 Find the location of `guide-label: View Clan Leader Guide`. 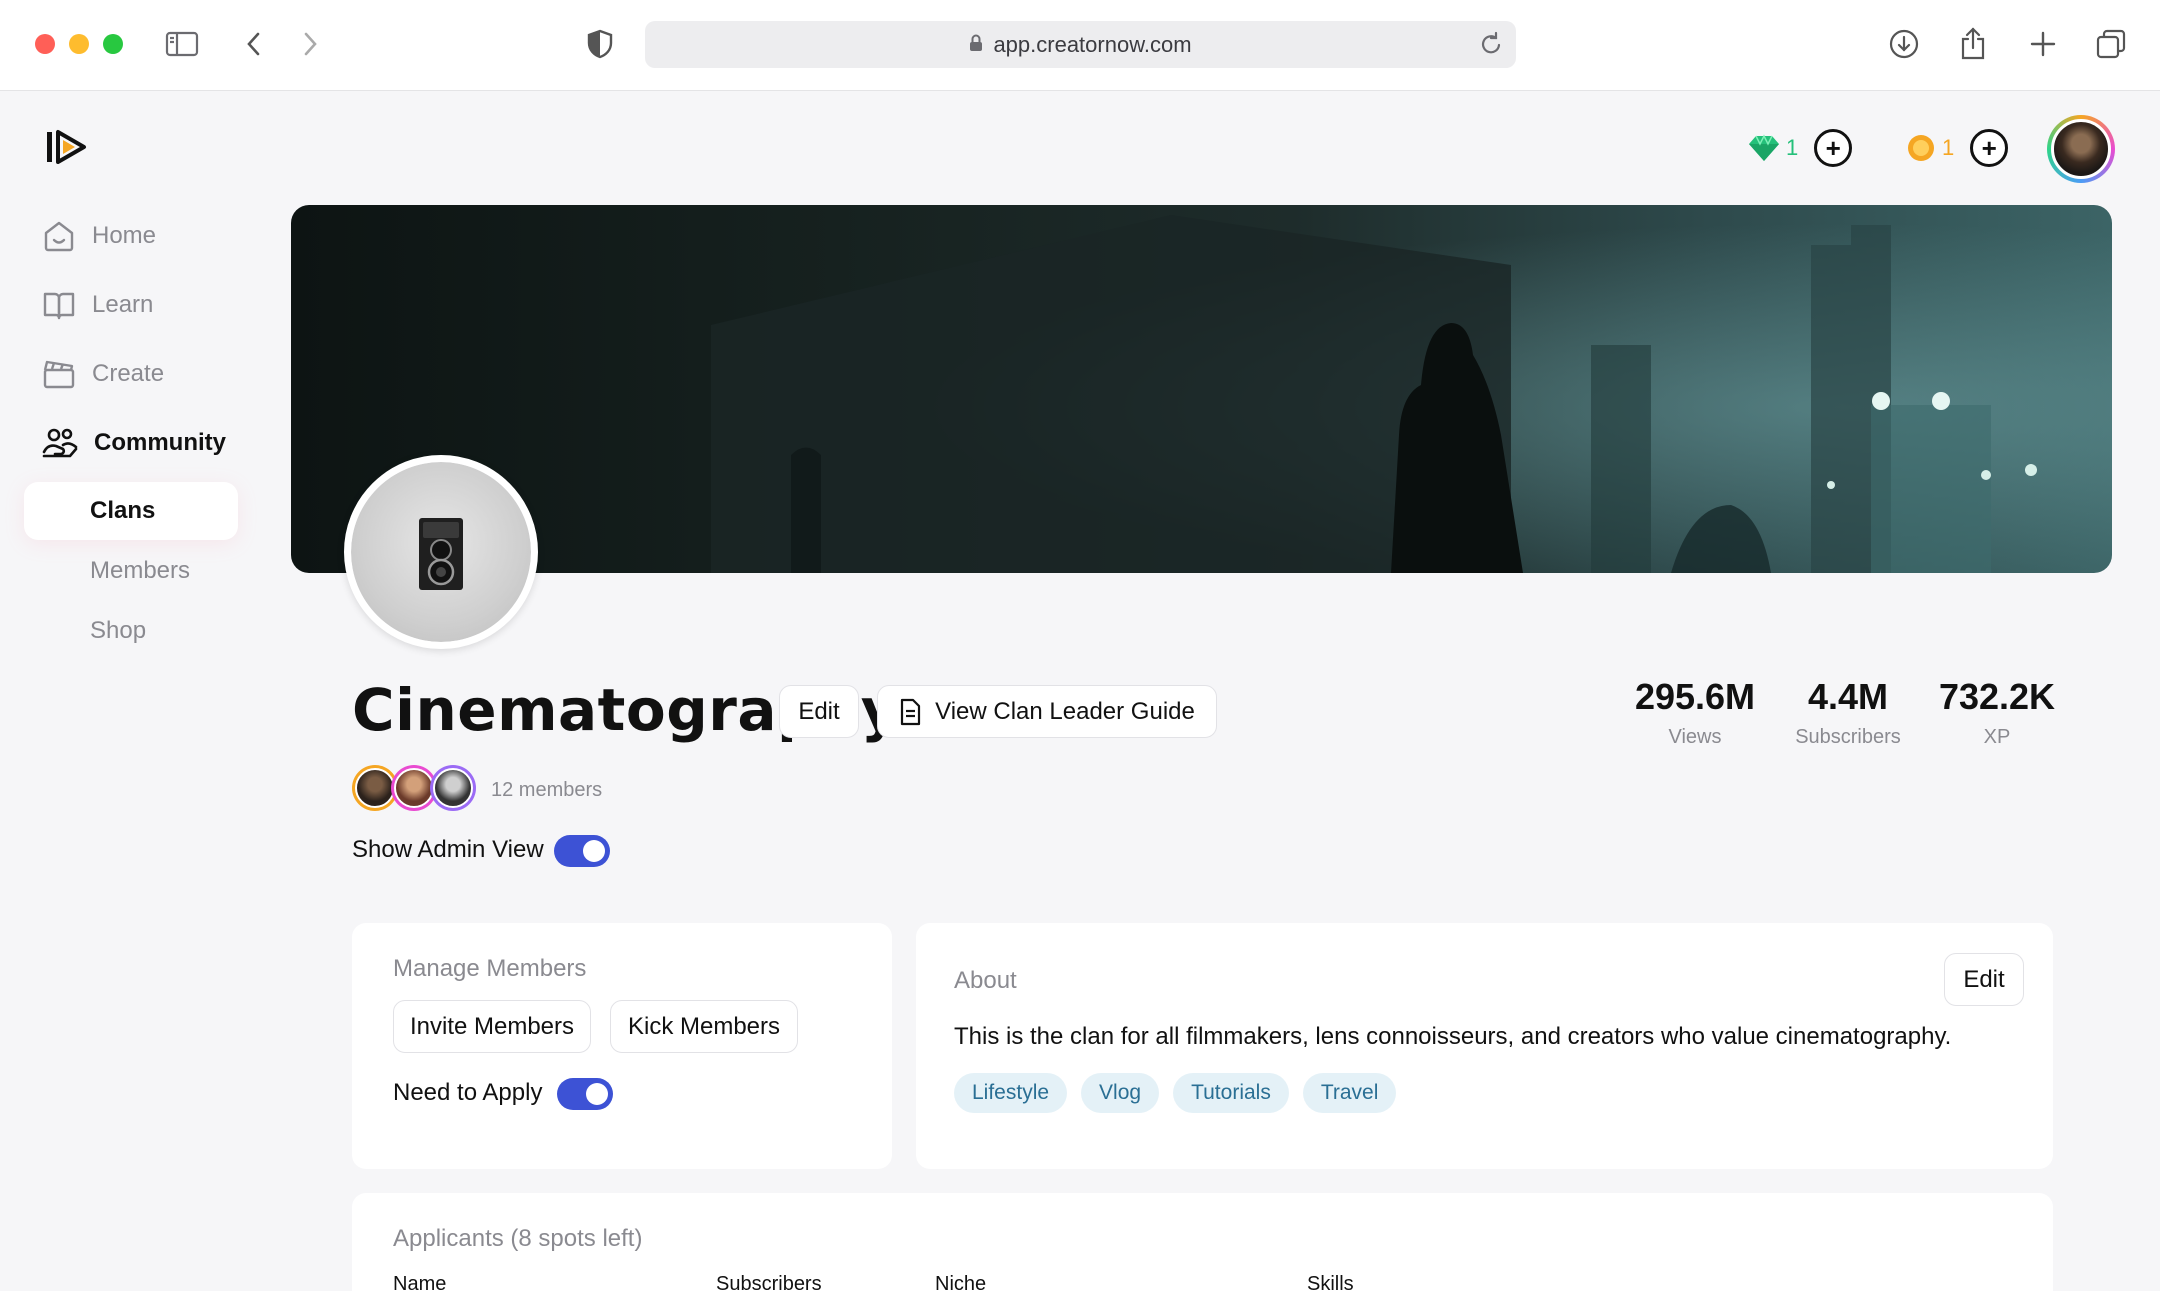

guide-label: View Clan Leader Guide is located at coordinates (1065, 711).